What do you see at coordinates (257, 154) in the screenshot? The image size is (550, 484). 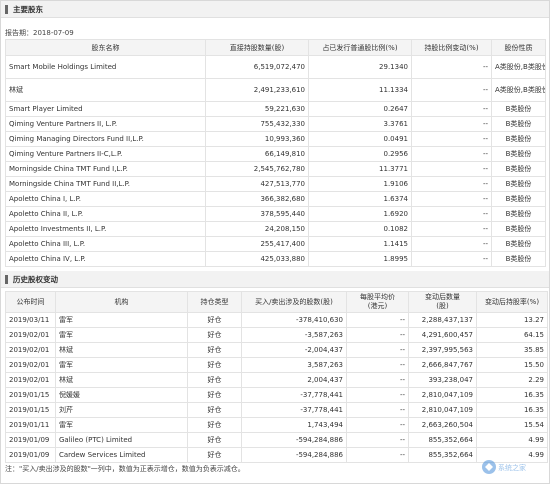 I see `holder-shares: 66,149,810` at bounding box center [257, 154].